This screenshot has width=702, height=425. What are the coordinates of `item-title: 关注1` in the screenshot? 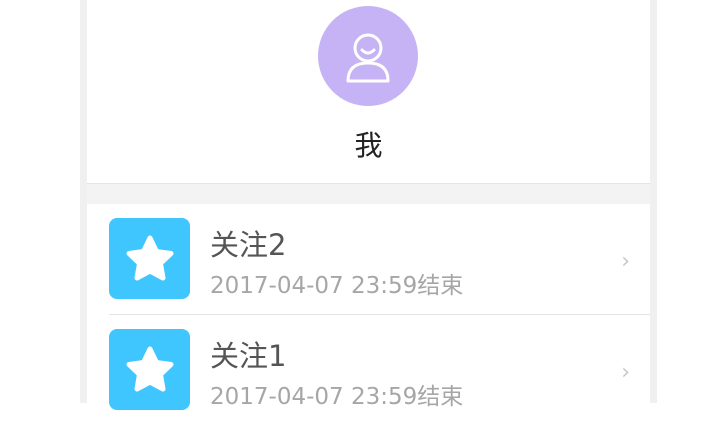 It's located at (248, 356).